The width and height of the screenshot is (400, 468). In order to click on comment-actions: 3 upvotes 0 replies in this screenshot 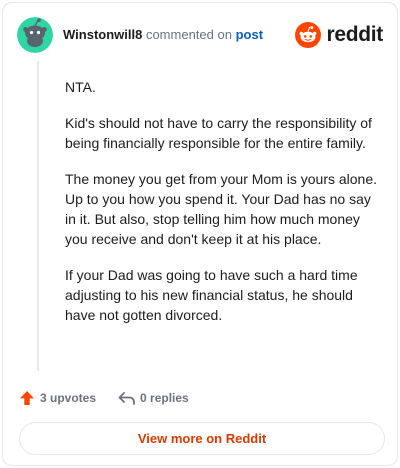, I will do `click(104, 398)`.